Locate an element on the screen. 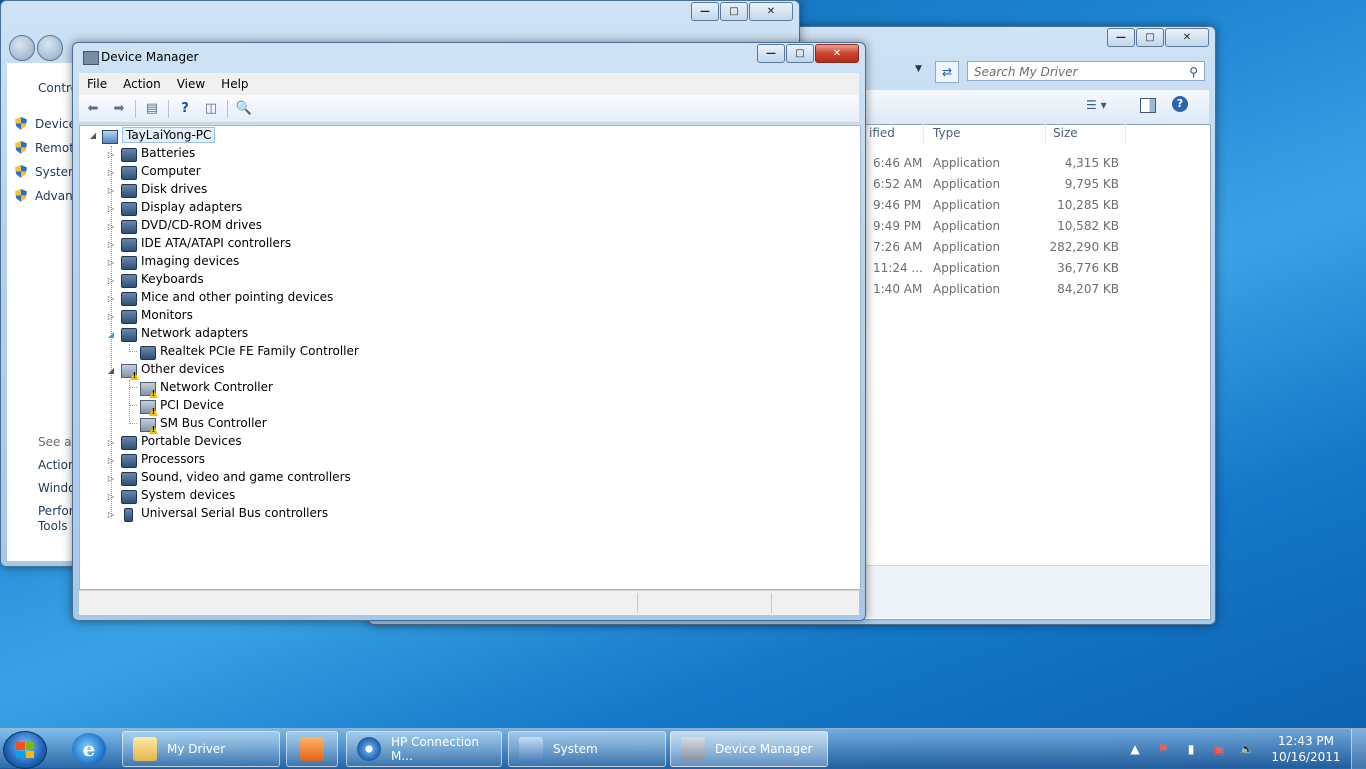 Image resolution: width=1366 pixels, height=769 pixels. menu-view: View is located at coordinates (191, 84).